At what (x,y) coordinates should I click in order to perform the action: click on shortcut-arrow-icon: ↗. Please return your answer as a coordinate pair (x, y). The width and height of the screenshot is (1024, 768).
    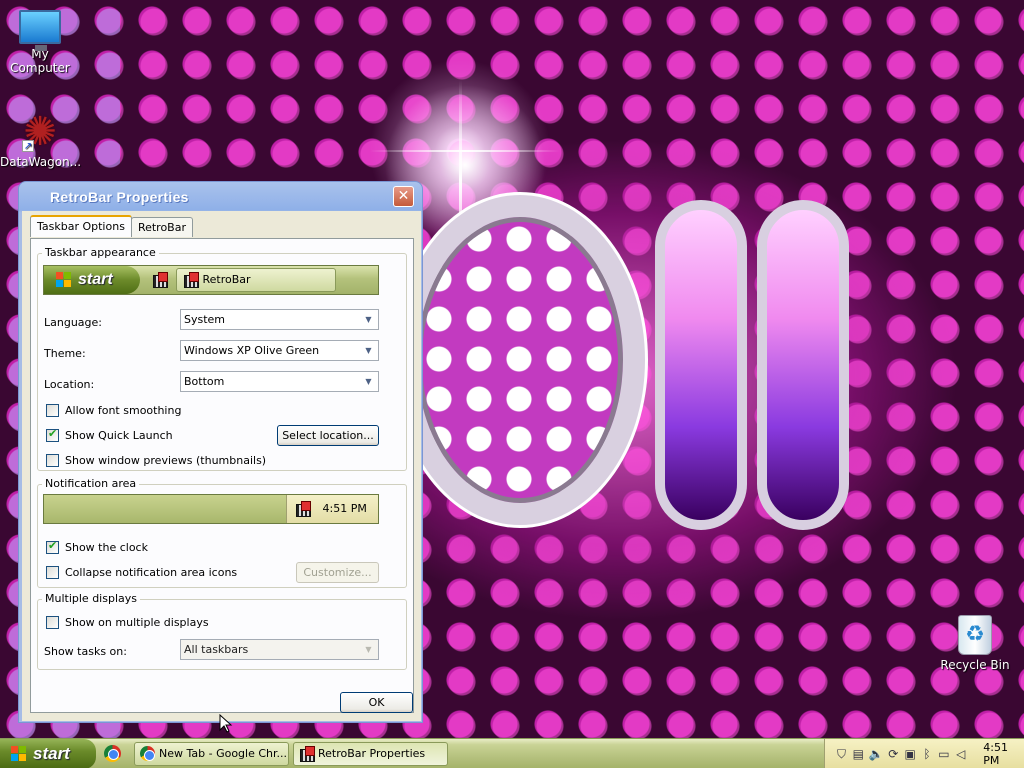
    Looking at the image, I should click on (28, 146).